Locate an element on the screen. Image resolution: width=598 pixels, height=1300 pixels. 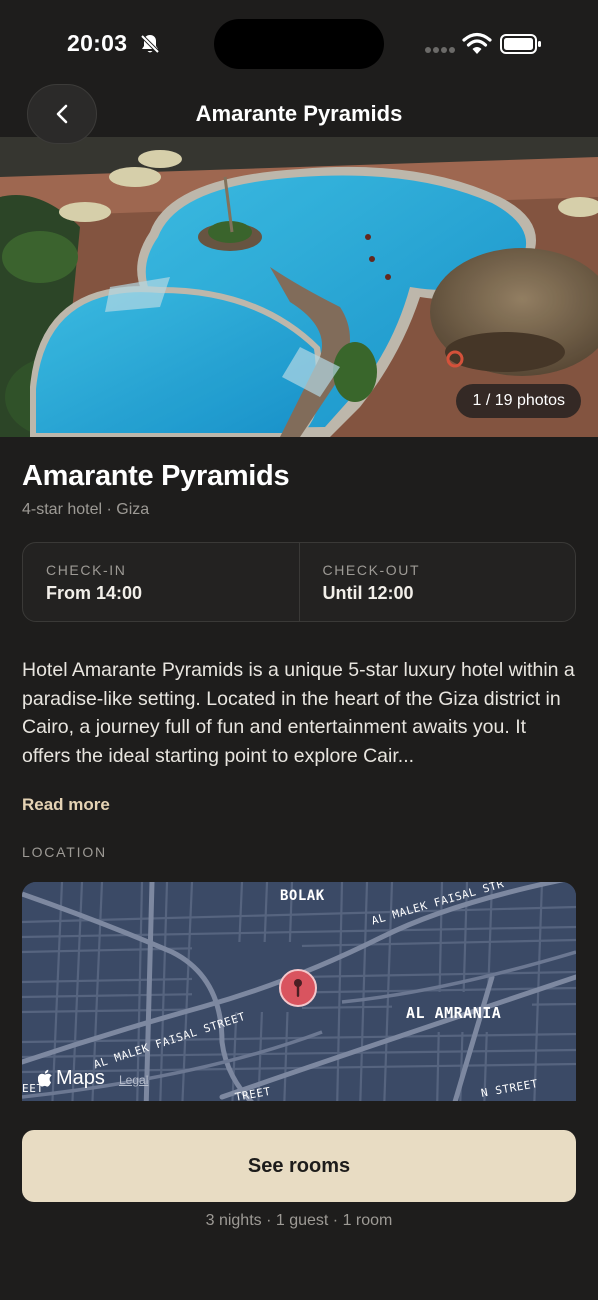
photo-count-badge: 1 / 19 photos is located at coordinates (518, 401).